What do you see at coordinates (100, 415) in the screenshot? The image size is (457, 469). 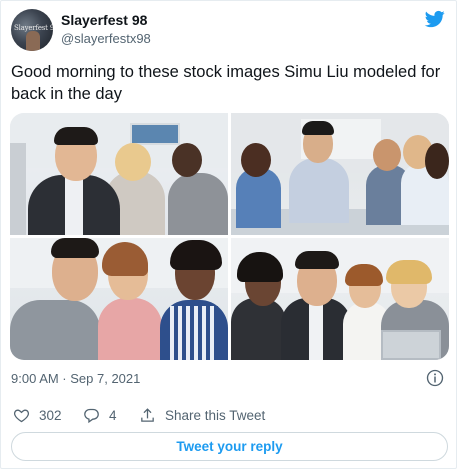 I see `reply-action-button: 4` at bounding box center [100, 415].